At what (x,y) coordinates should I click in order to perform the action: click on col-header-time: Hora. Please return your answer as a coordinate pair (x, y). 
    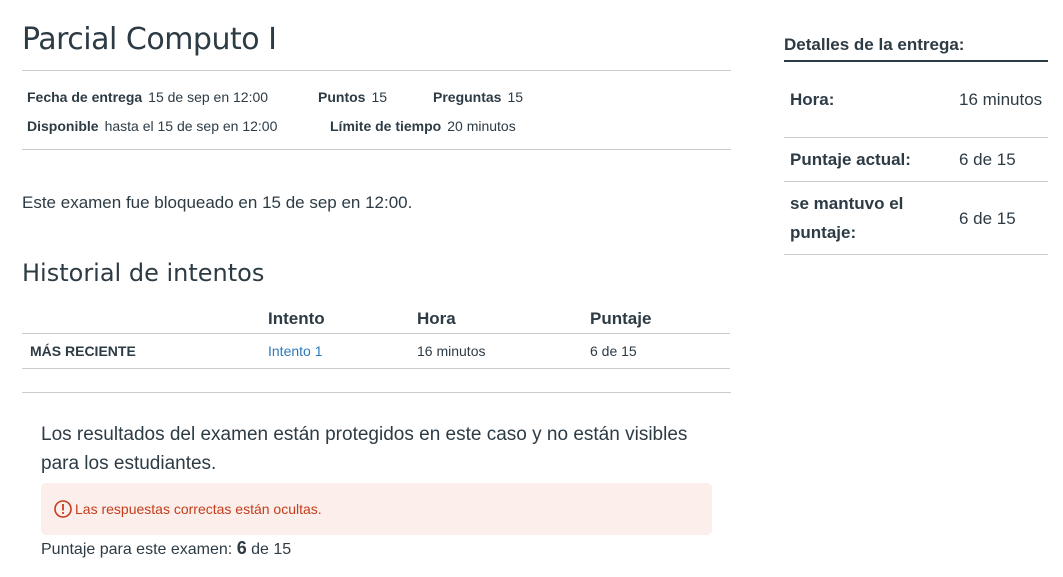
    Looking at the image, I should click on (503, 318).